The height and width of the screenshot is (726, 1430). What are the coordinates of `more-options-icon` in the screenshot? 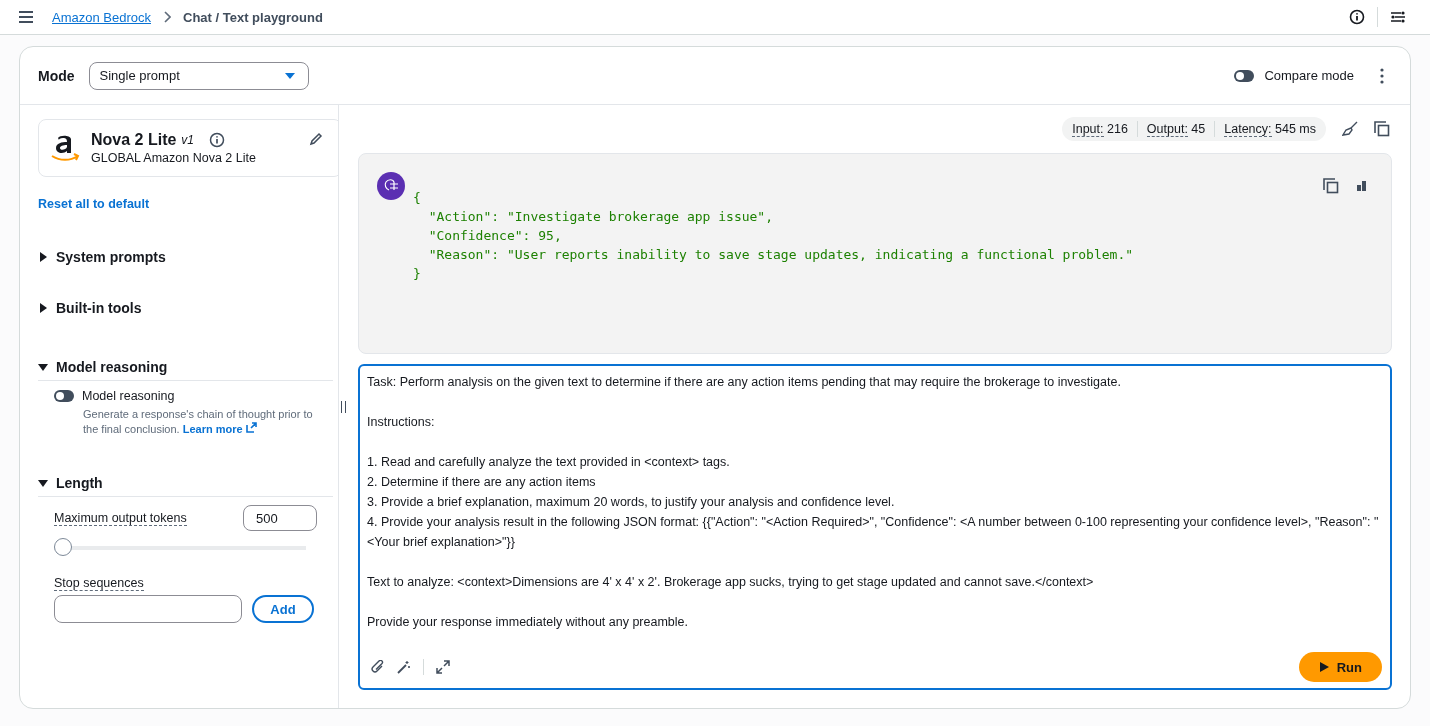 It's located at (1382, 75).